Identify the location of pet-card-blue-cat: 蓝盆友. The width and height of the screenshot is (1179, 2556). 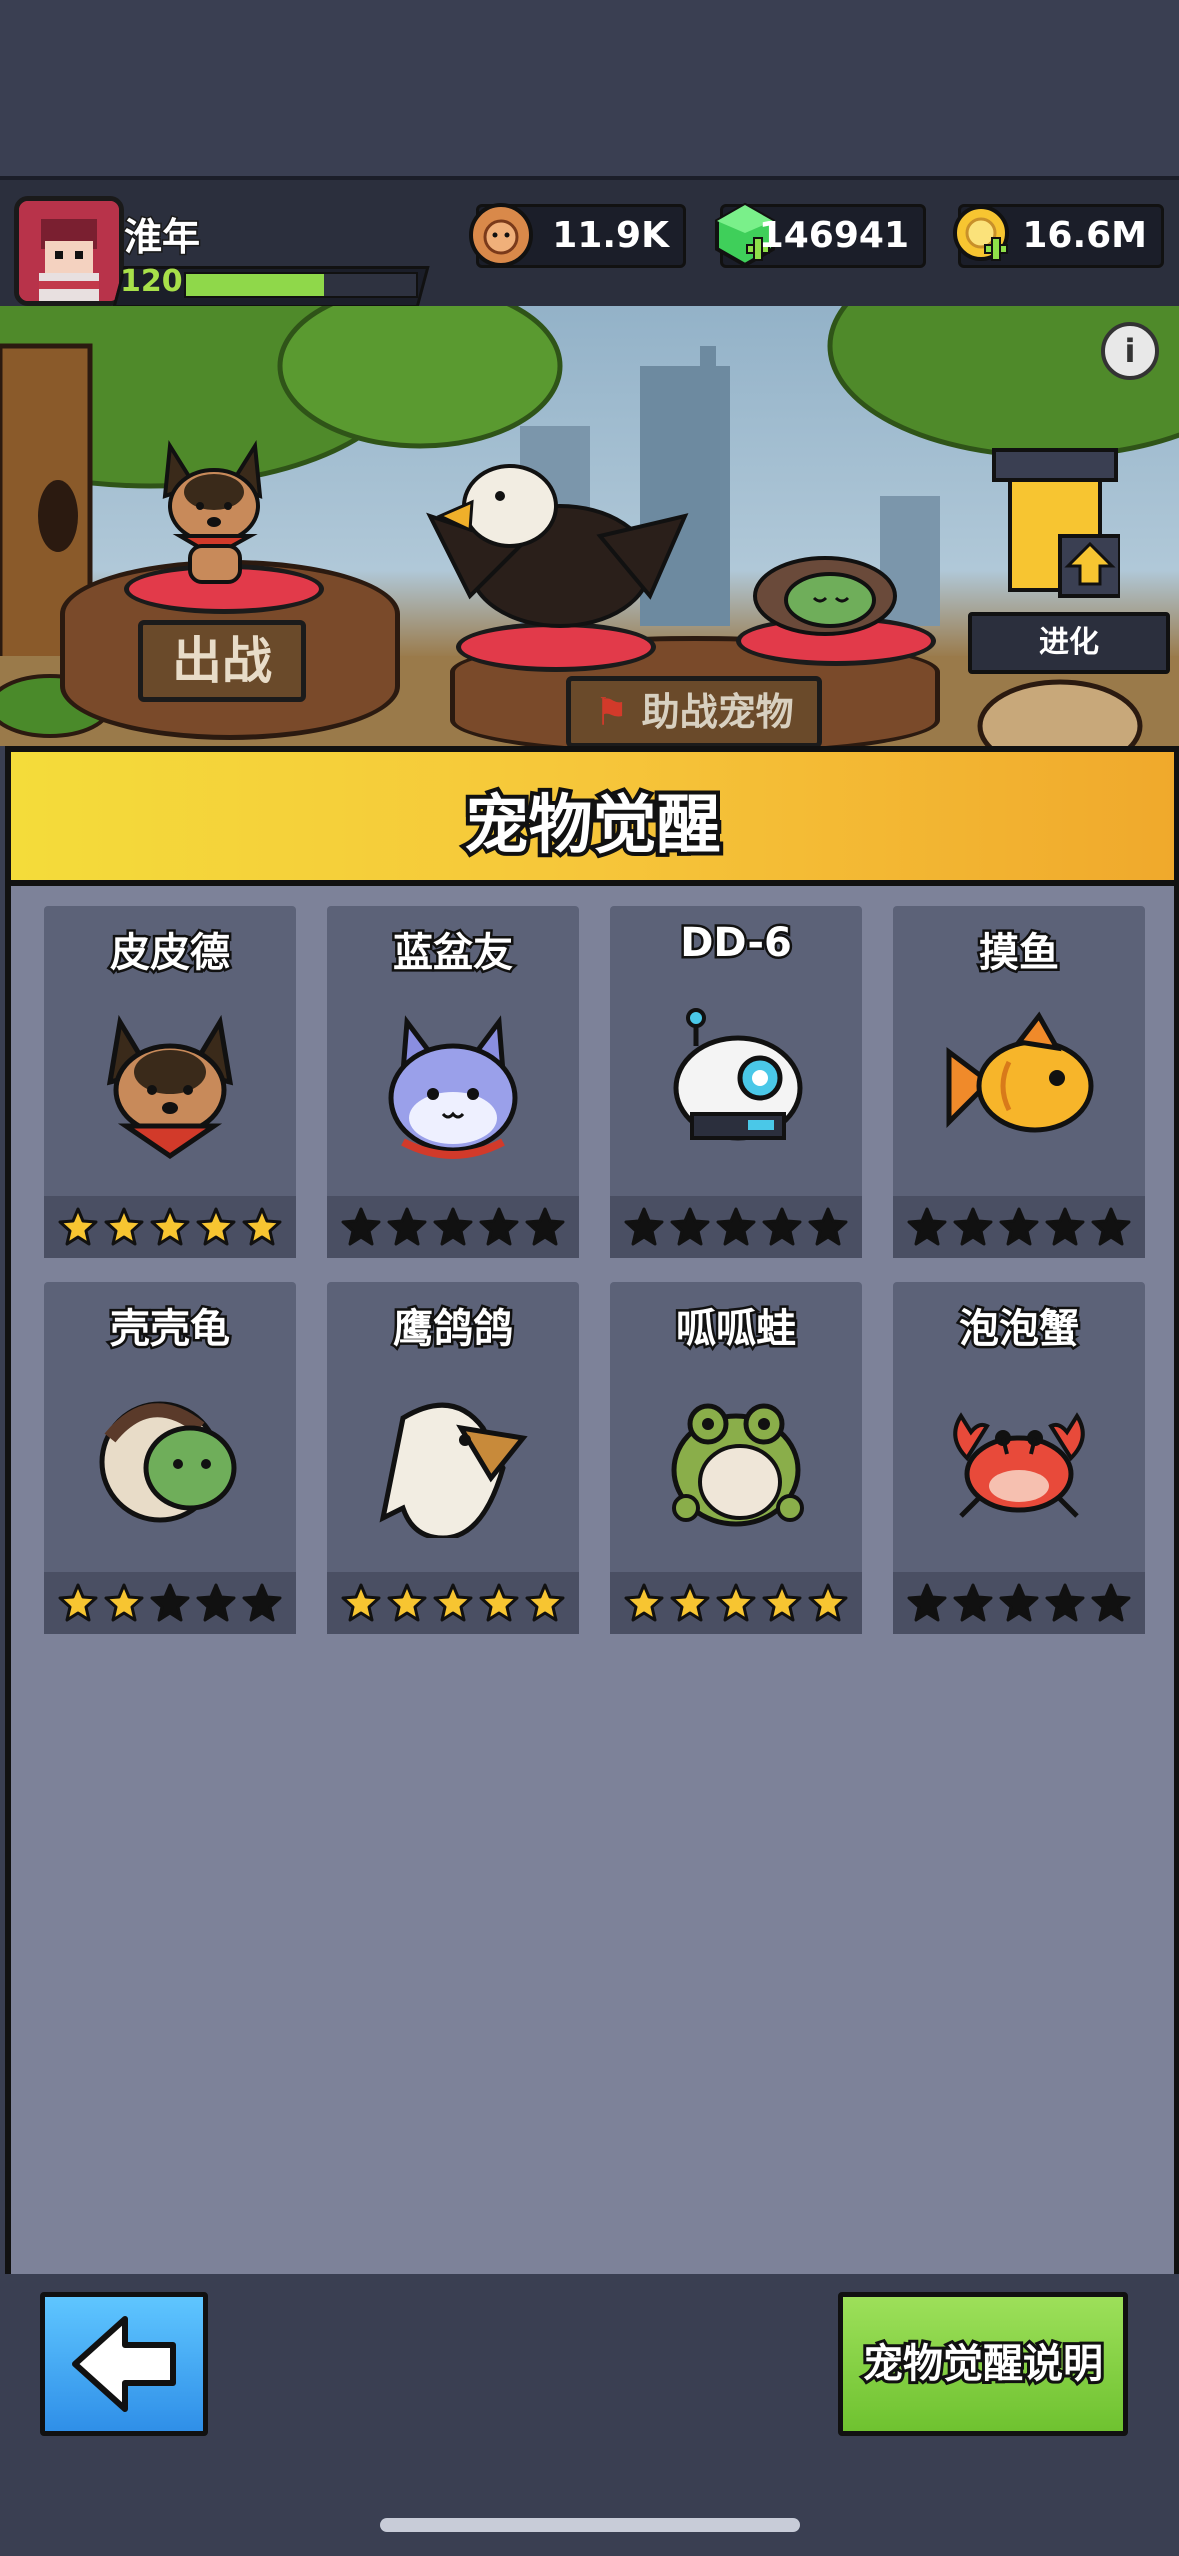
(453, 1082).